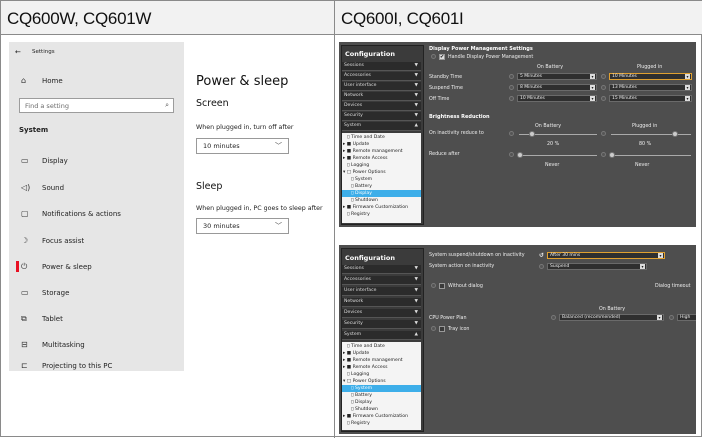  I want to click on dropdown-value: 30 minutes, so click(221, 226).